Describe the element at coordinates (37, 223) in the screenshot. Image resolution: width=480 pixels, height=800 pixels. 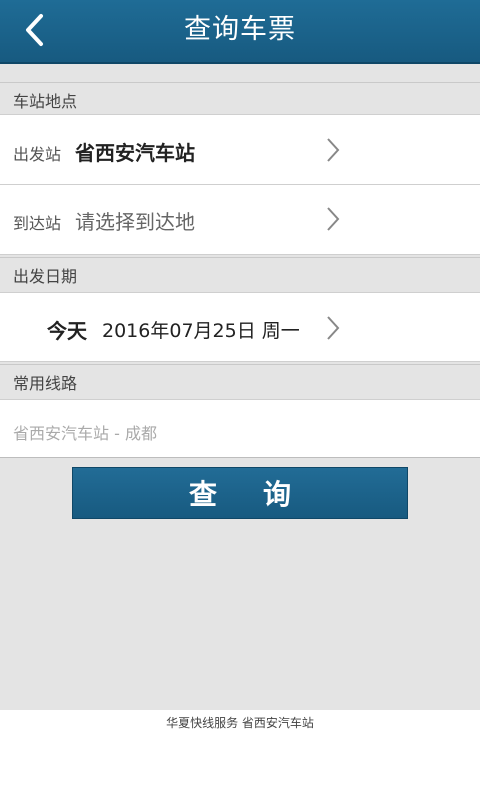
I see `arrival-label: 到达站` at that location.